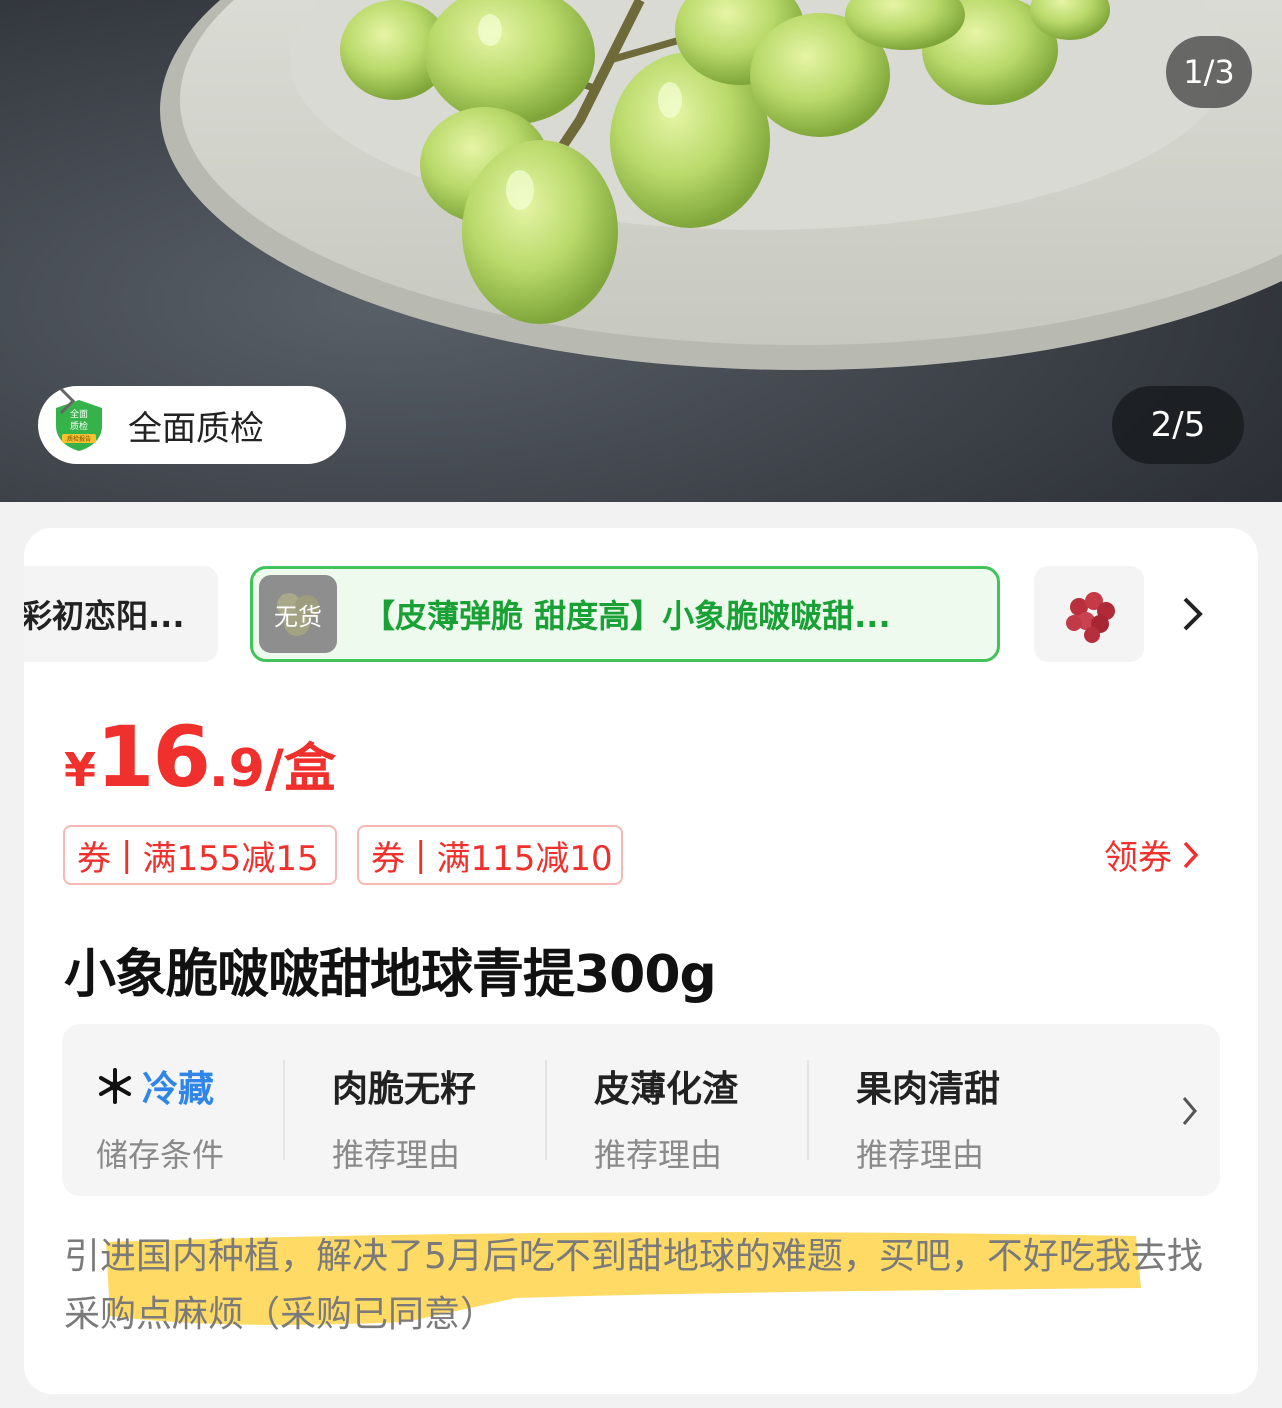  Describe the element at coordinates (928, 1089) in the screenshot. I see `feature-main: 果肉清甜` at that location.